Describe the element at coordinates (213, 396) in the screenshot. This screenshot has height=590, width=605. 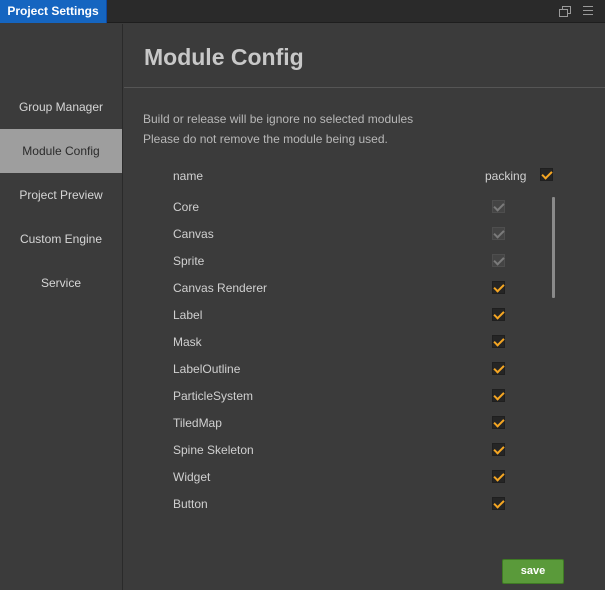
I see `module-label-particlesystem: ParticleSystem` at that location.